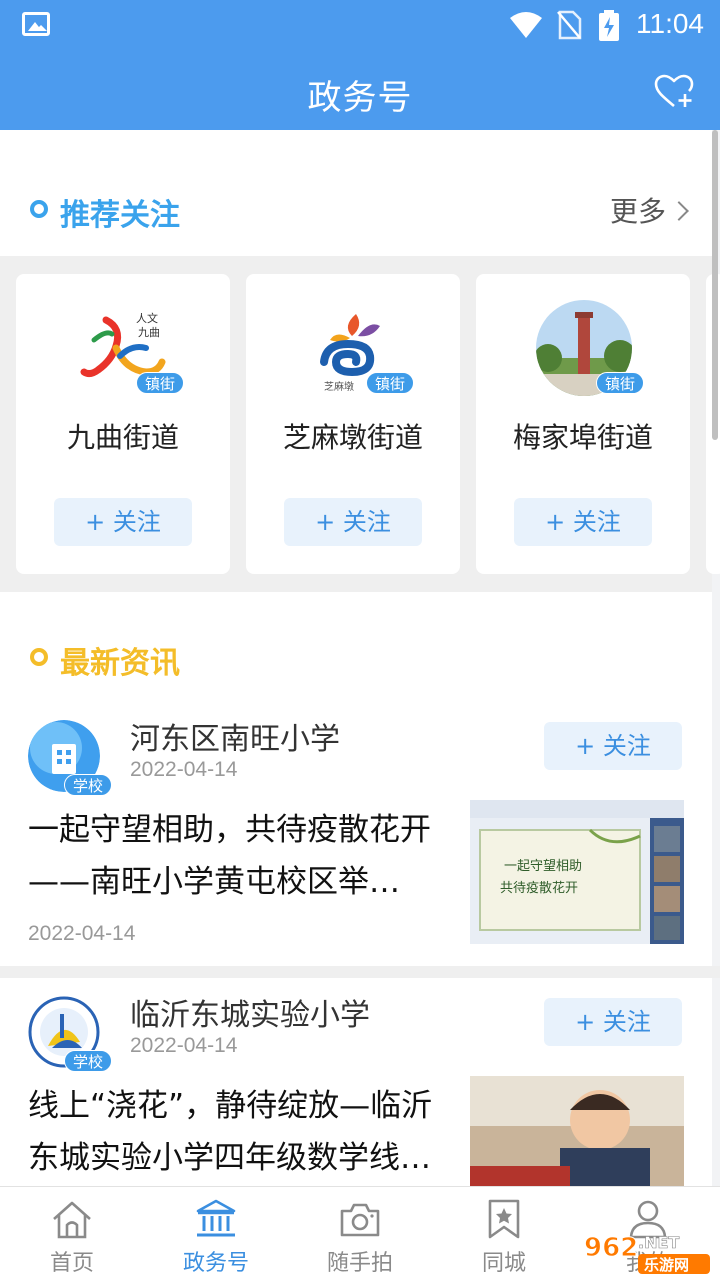 The height and width of the screenshot is (1280, 720). I want to click on image-notification-icon, so click(36, 24).